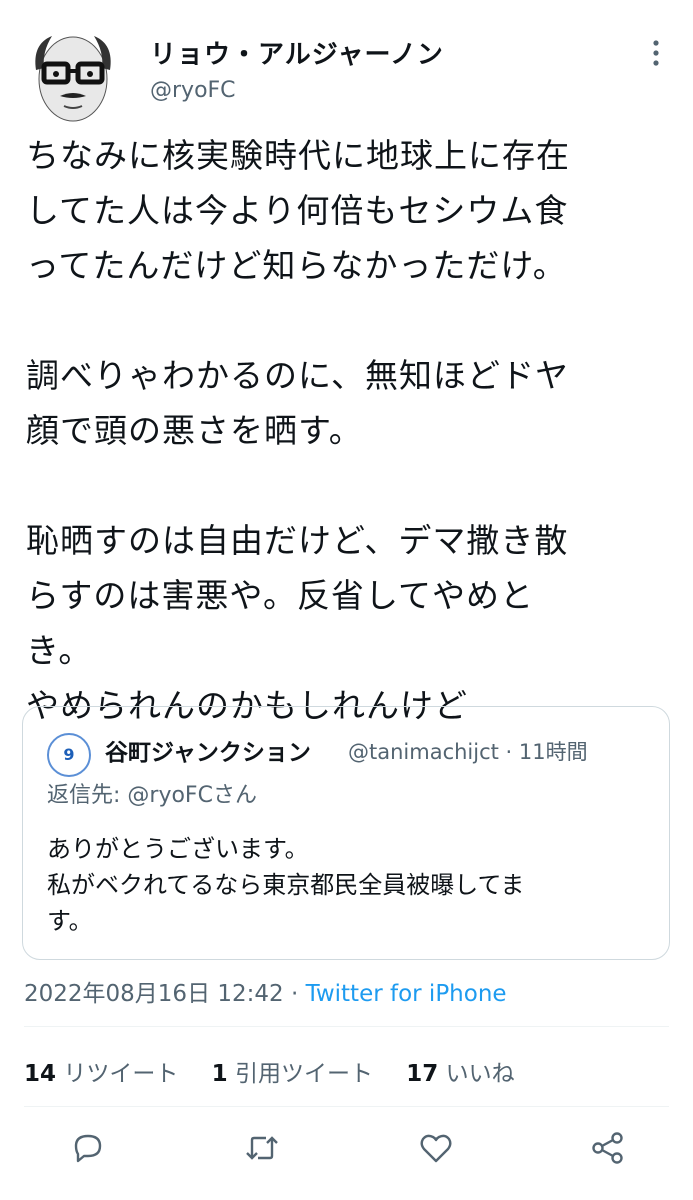  What do you see at coordinates (468, 752) in the screenshot?
I see `quoted-author-meta: @tanimachijct · 11時間` at bounding box center [468, 752].